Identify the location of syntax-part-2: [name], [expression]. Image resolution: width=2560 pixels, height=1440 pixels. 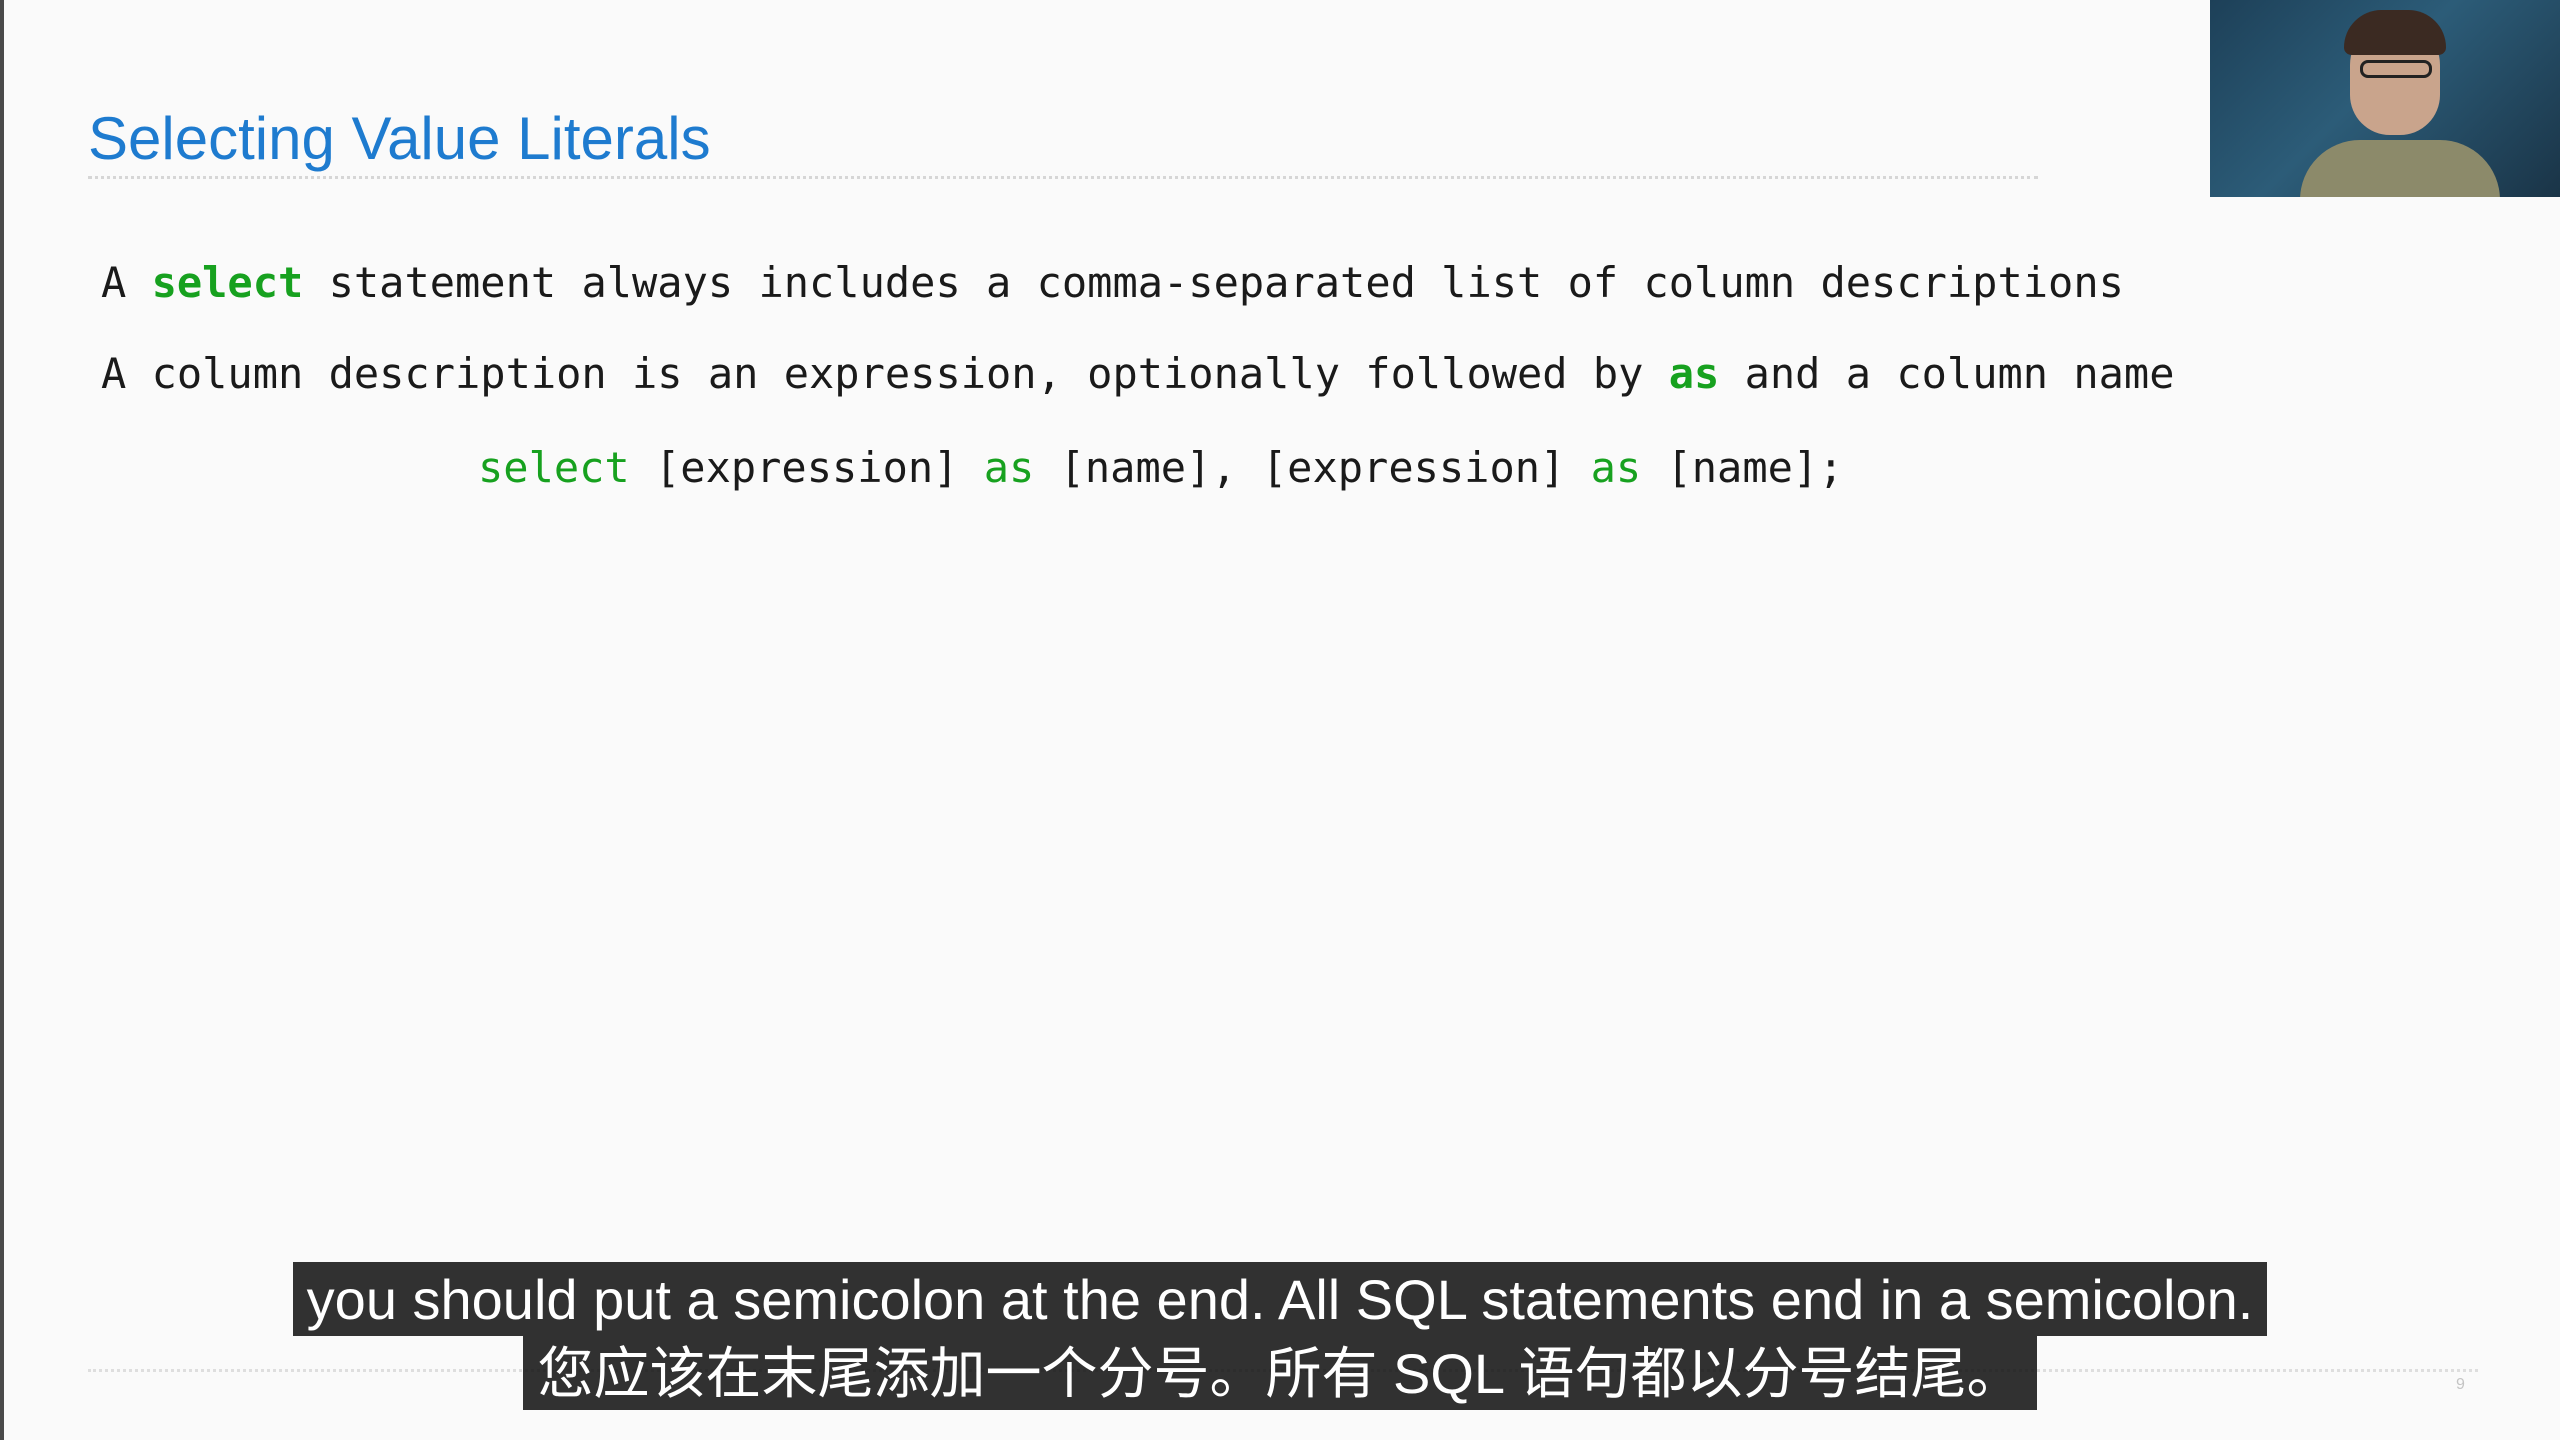
(1312, 467).